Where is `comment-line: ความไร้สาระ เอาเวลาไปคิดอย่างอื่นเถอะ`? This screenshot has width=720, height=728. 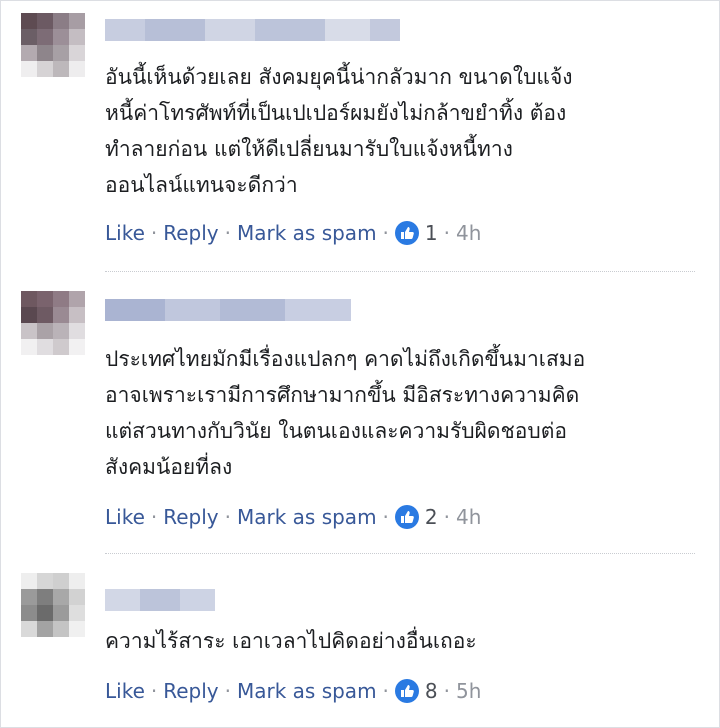 comment-line: ความไร้สาระ เอาเวลาไปคิดอย่างอื่นเถอะ is located at coordinates (291, 641).